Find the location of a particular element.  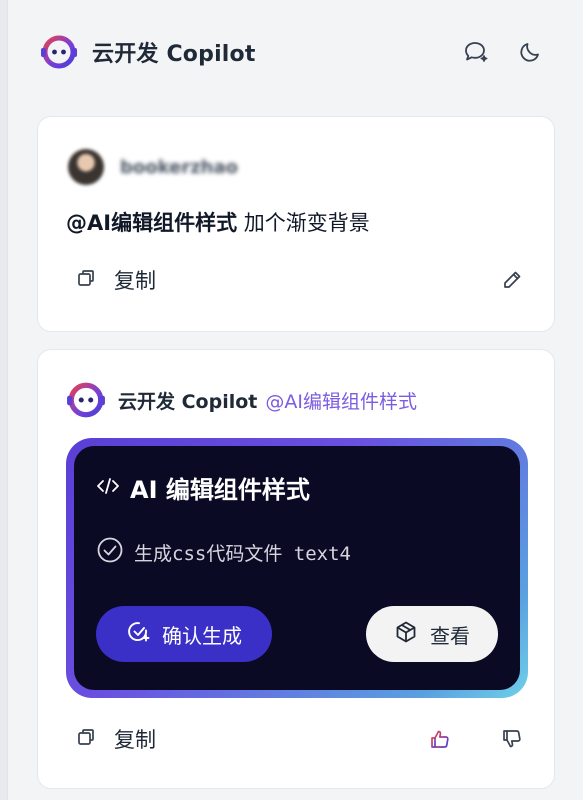

header-actions is located at coordinates (506, 52).